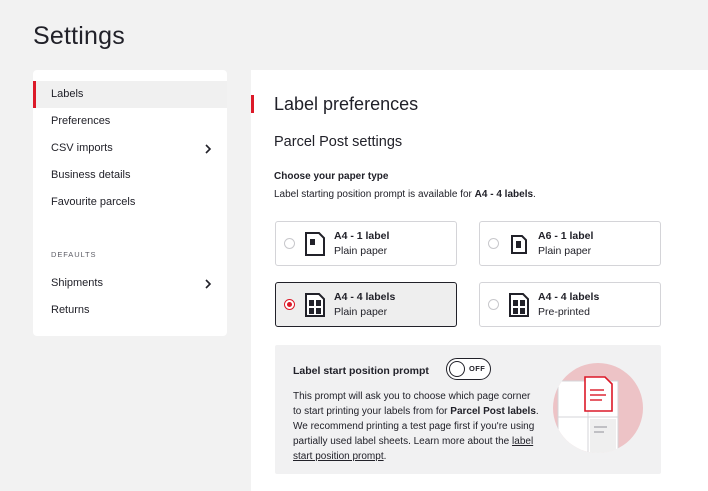 This screenshot has height=491, width=708. What do you see at coordinates (82, 148) in the screenshot?
I see `sidebar-item-label: CSV imports` at bounding box center [82, 148].